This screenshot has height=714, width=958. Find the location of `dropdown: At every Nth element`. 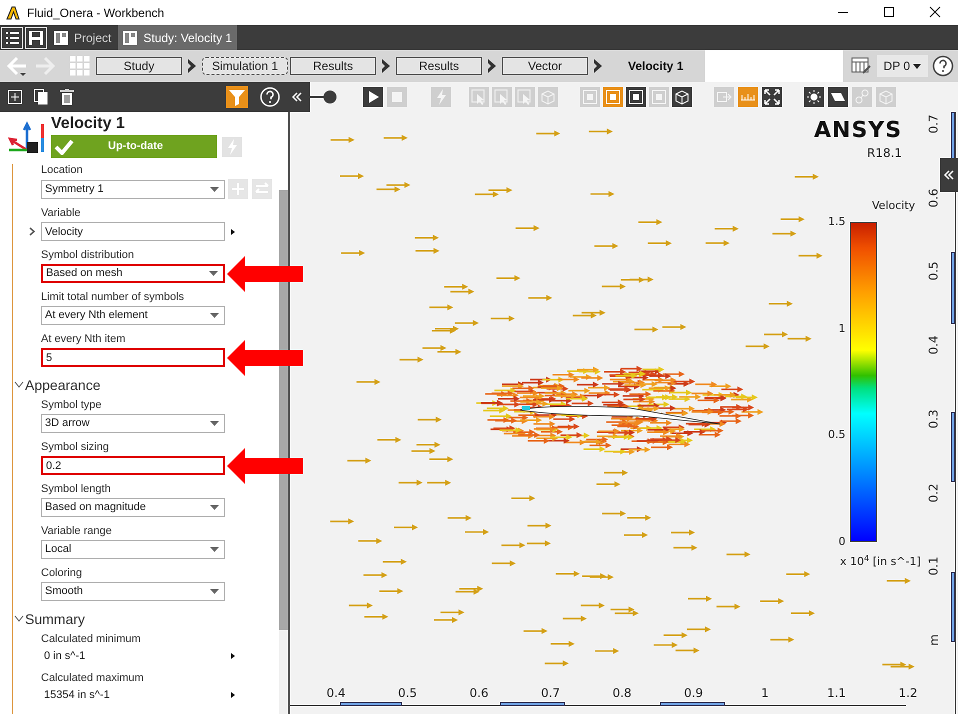

dropdown: At every Nth element is located at coordinates (133, 315).